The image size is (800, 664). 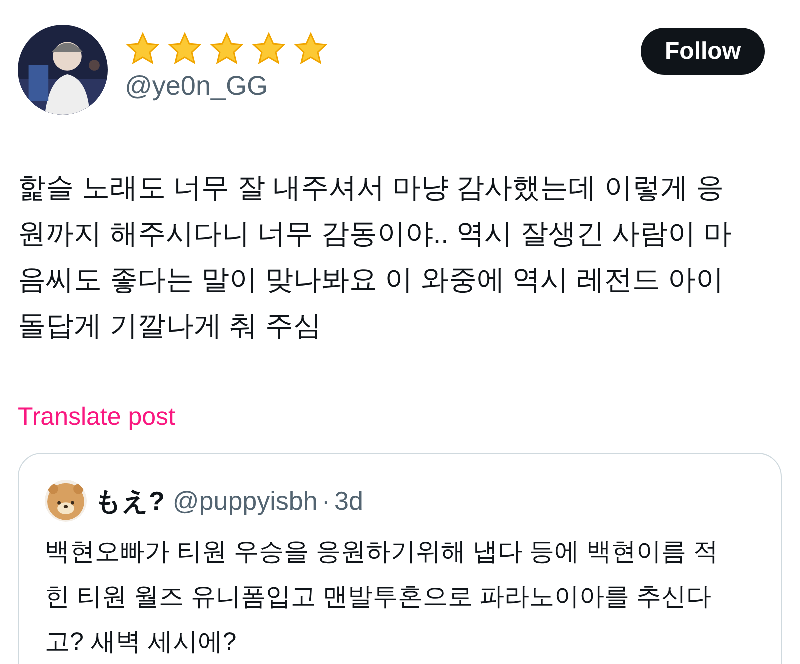 I want to click on post-time: 3d, so click(x=349, y=501).